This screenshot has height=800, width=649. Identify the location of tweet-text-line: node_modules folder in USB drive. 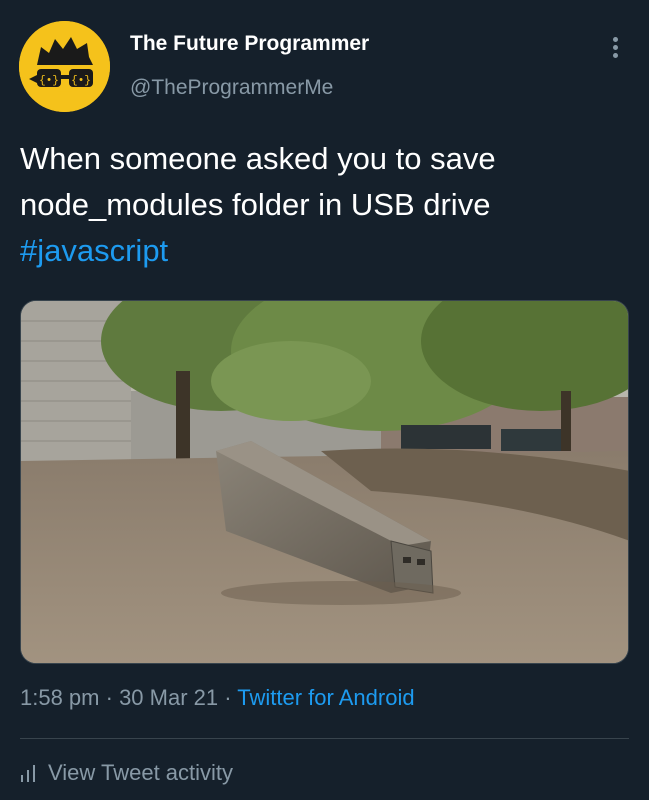
(255, 204).